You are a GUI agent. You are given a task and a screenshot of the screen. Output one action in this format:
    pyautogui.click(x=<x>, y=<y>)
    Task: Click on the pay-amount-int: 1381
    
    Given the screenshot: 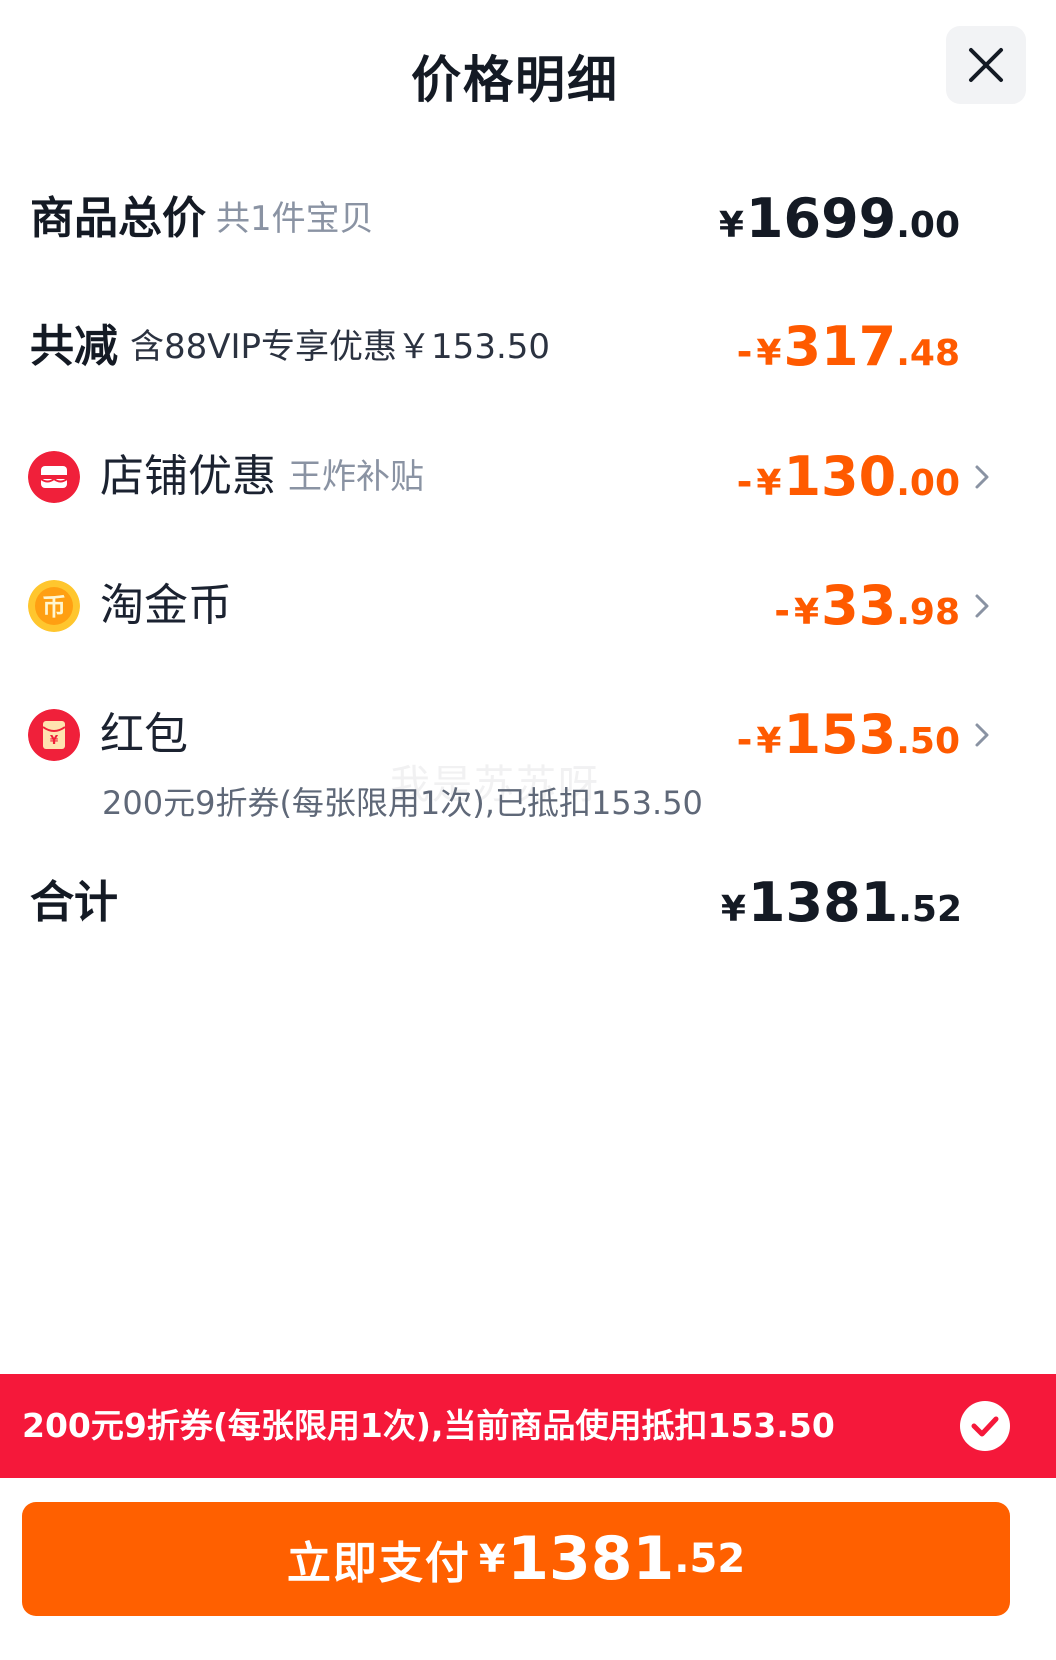 What is the action you would take?
    pyautogui.click(x=591, y=1559)
    